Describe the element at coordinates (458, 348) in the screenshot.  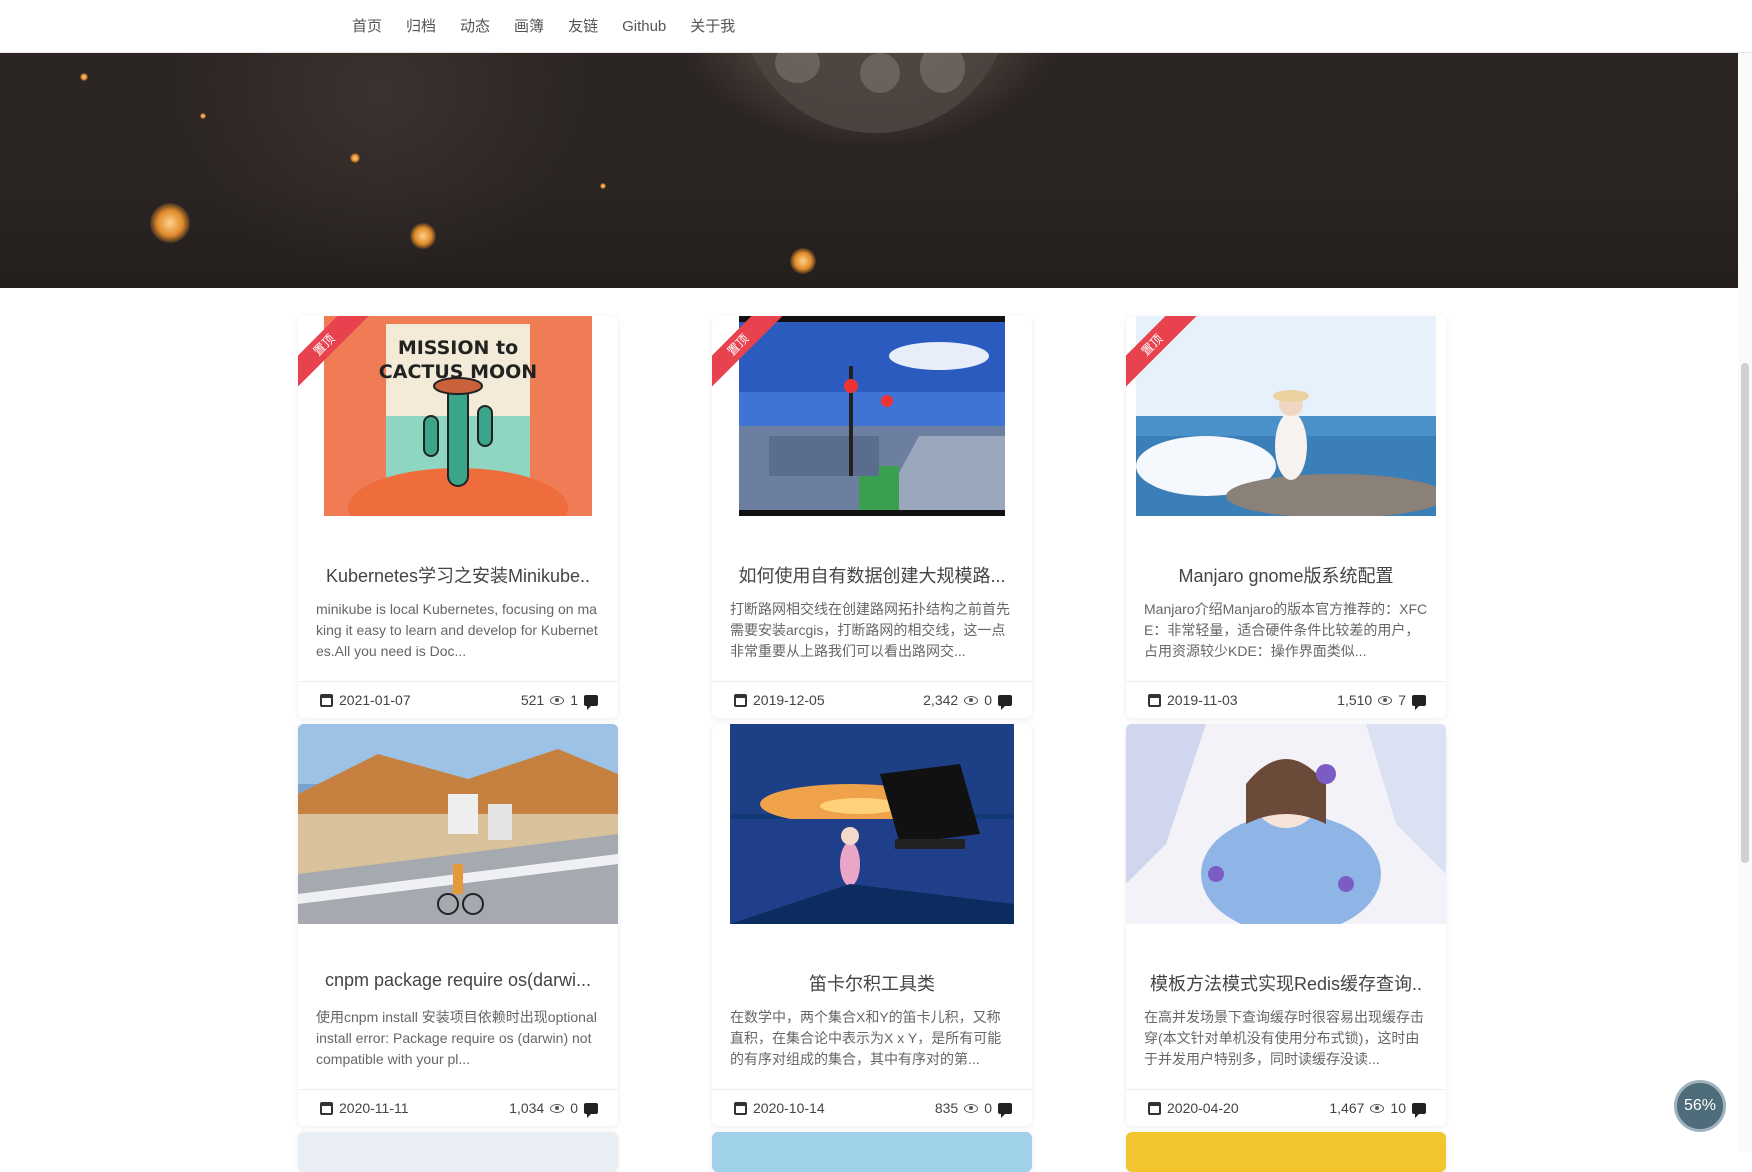
I see `thumb-text: MISSION to` at that location.